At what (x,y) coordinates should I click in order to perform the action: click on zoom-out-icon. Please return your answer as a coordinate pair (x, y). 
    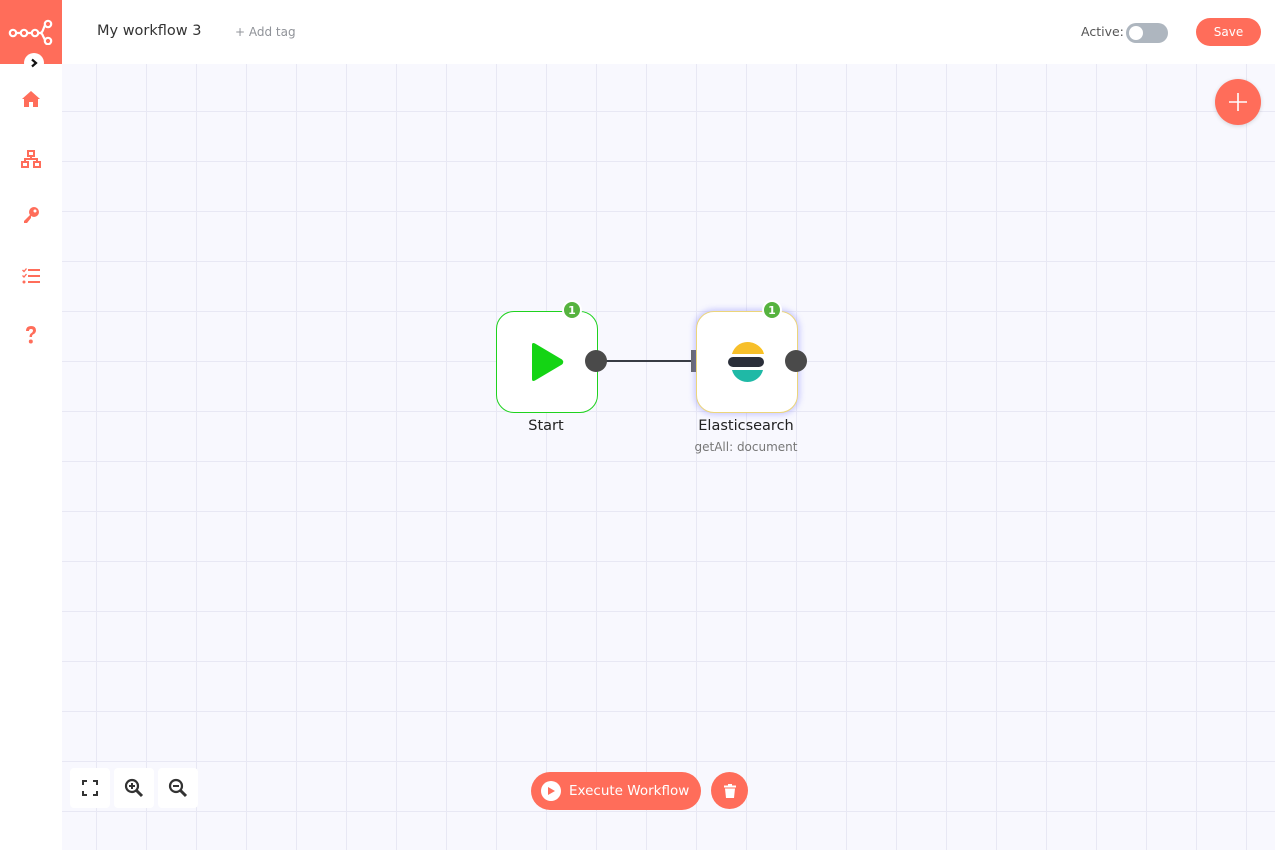
    Looking at the image, I should click on (178, 788).